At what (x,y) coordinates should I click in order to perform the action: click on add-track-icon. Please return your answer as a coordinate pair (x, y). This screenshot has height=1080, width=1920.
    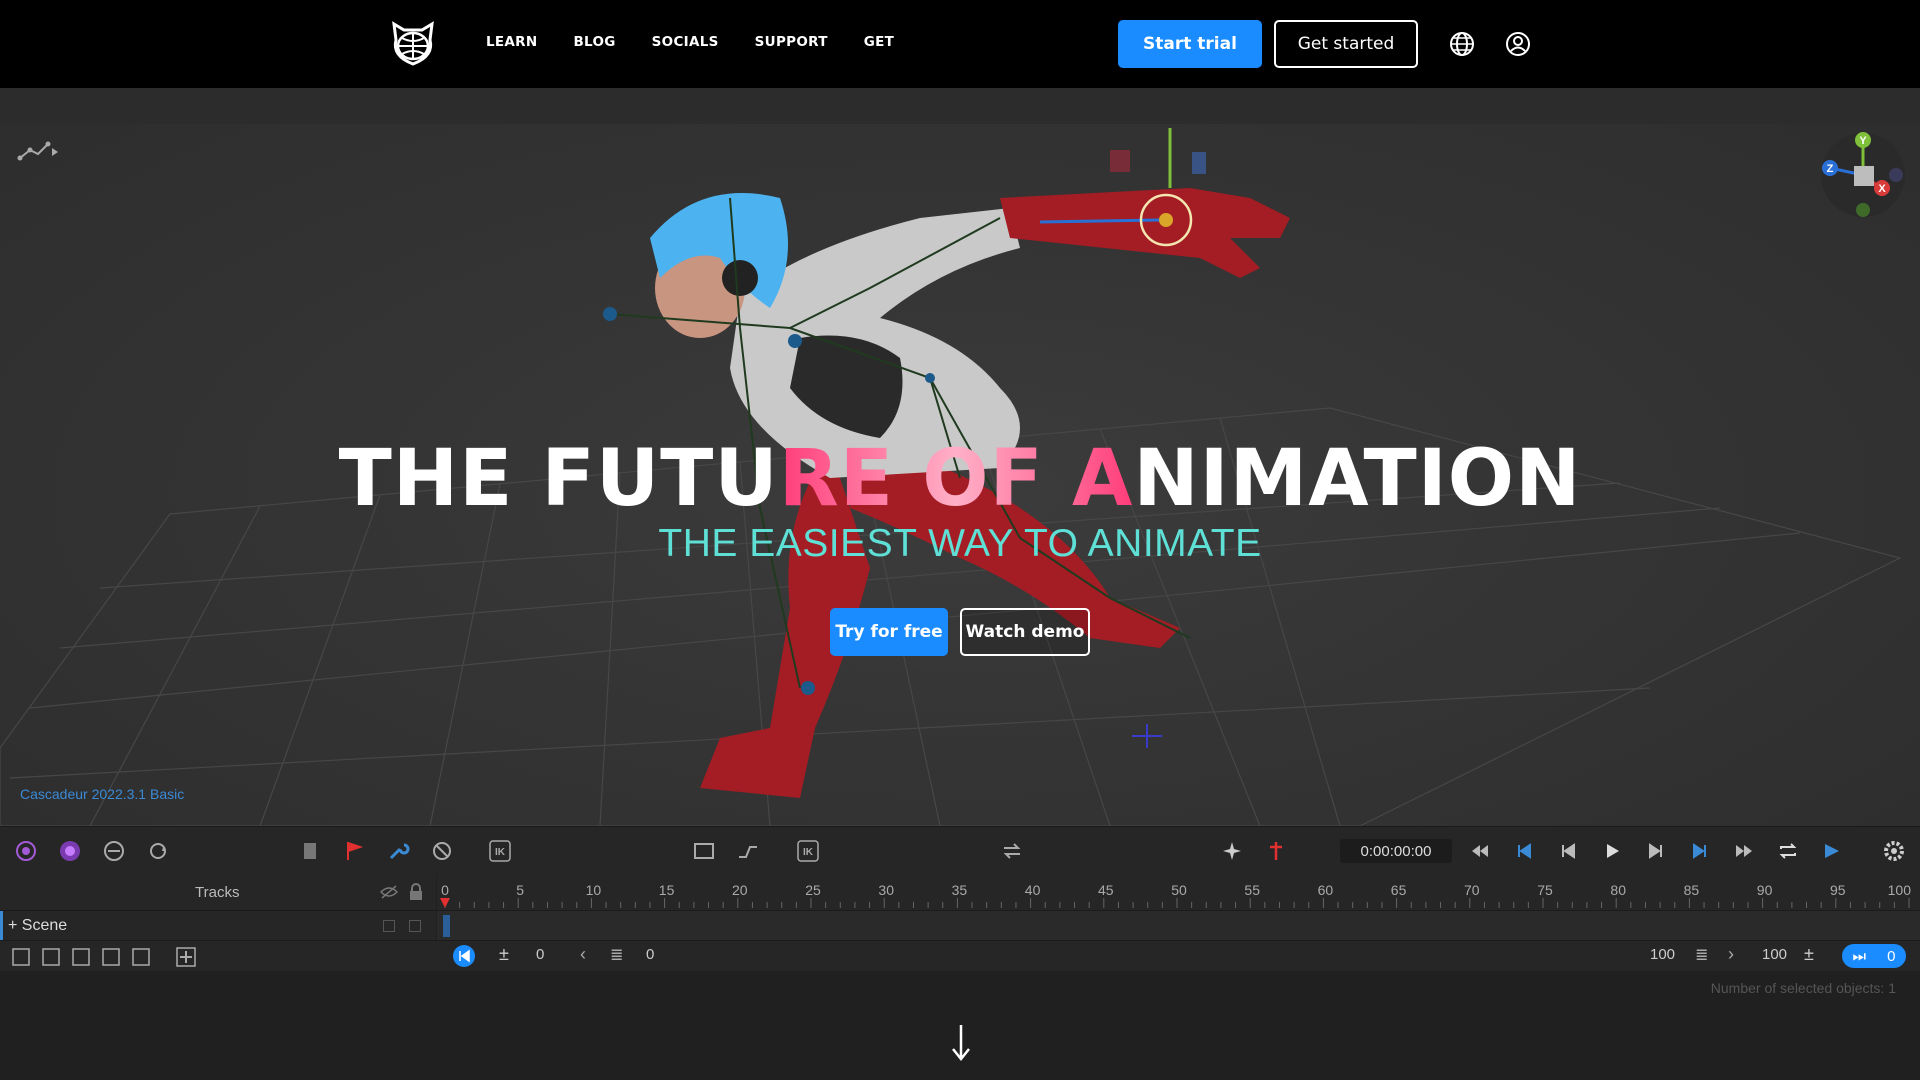
    Looking at the image, I should click on (186, 957).